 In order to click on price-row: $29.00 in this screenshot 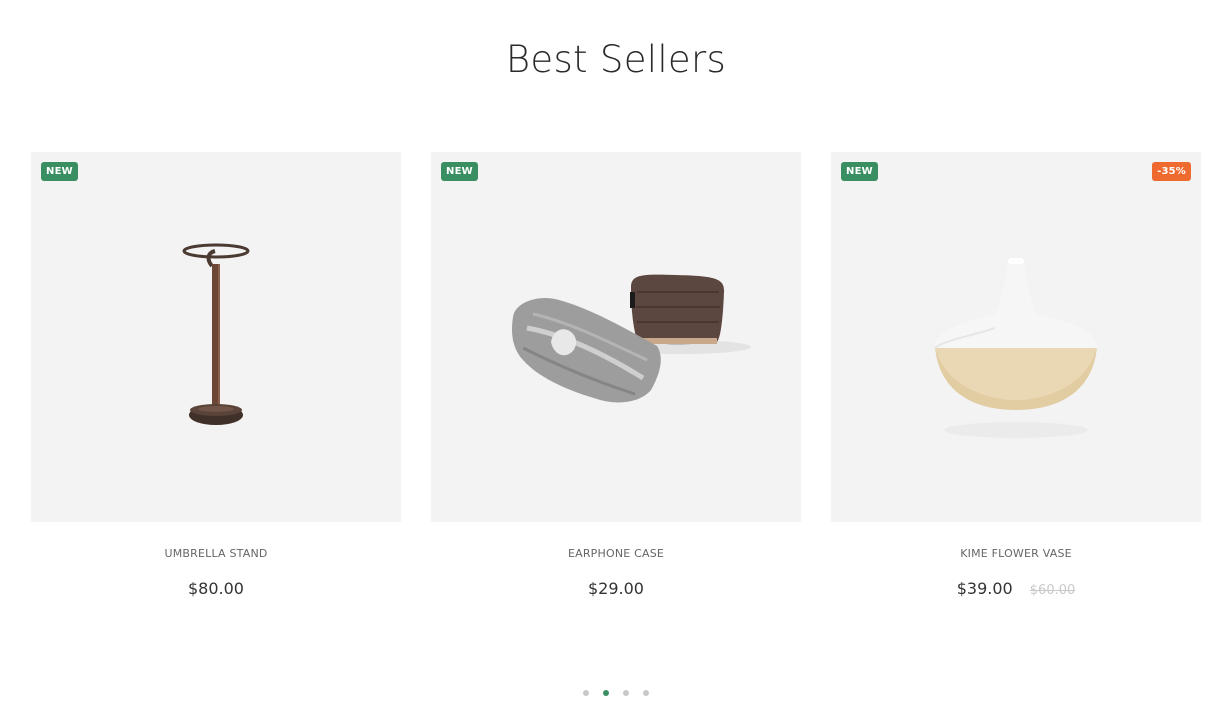, I will do `click(616, 588)`.